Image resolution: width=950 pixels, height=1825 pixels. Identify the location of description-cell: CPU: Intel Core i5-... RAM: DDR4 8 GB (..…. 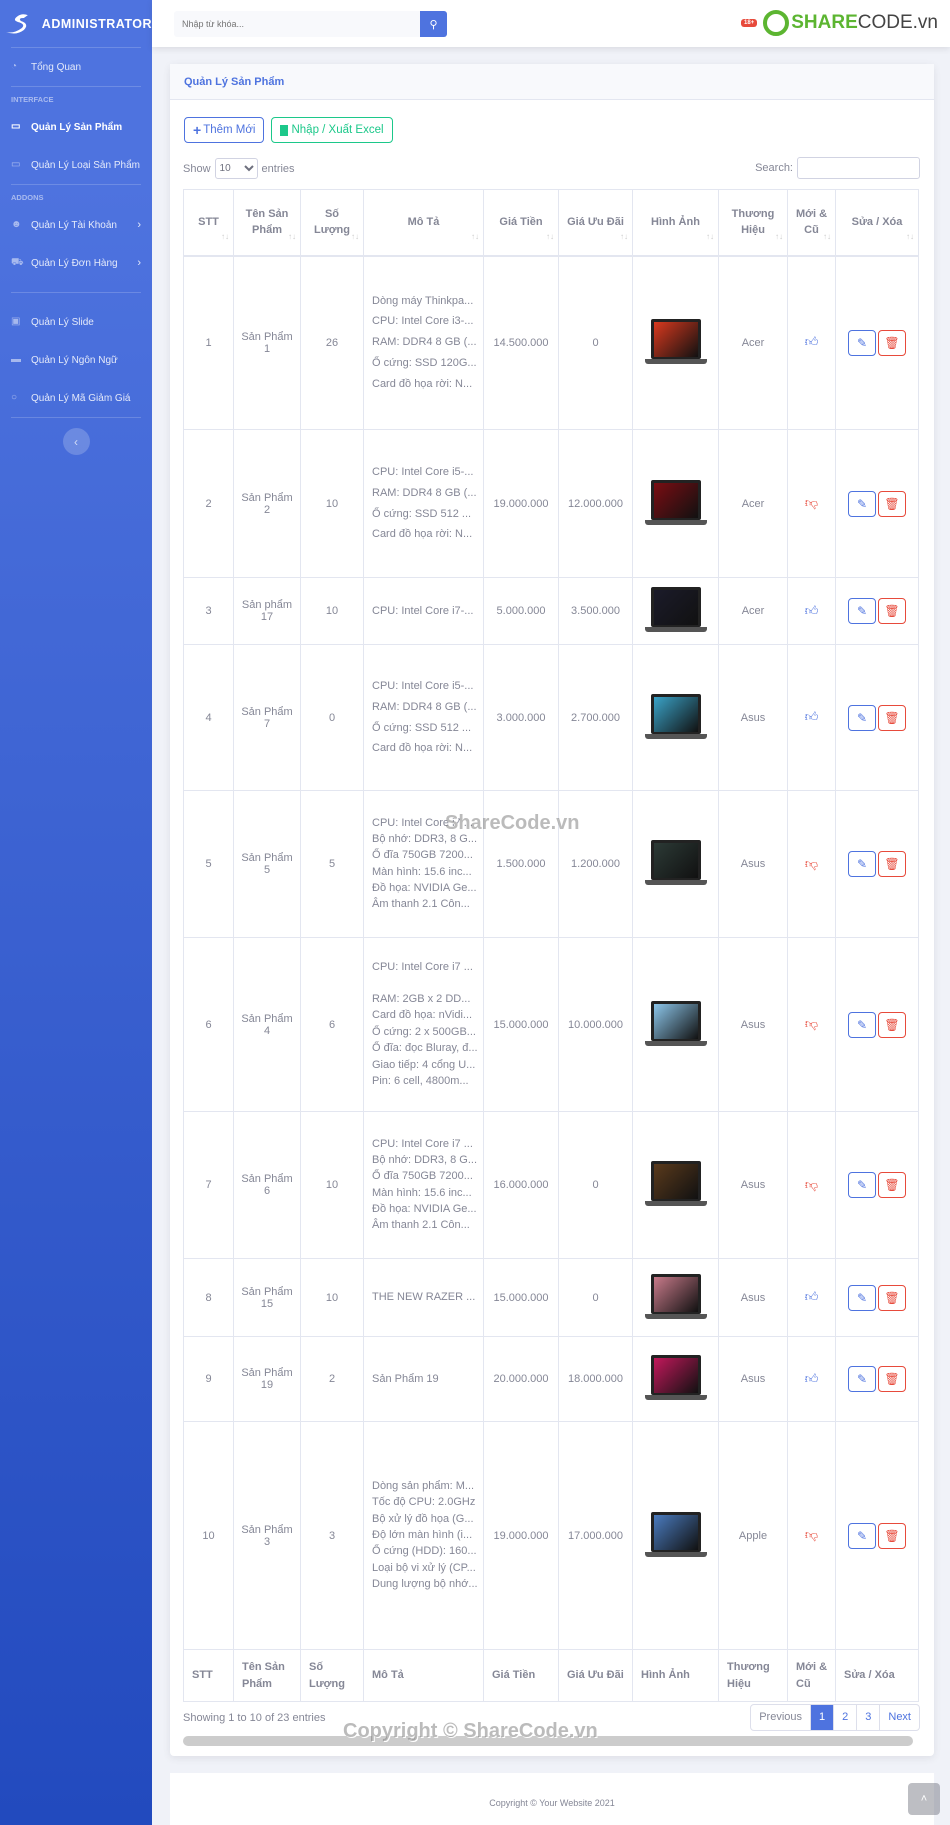
(423, 717).